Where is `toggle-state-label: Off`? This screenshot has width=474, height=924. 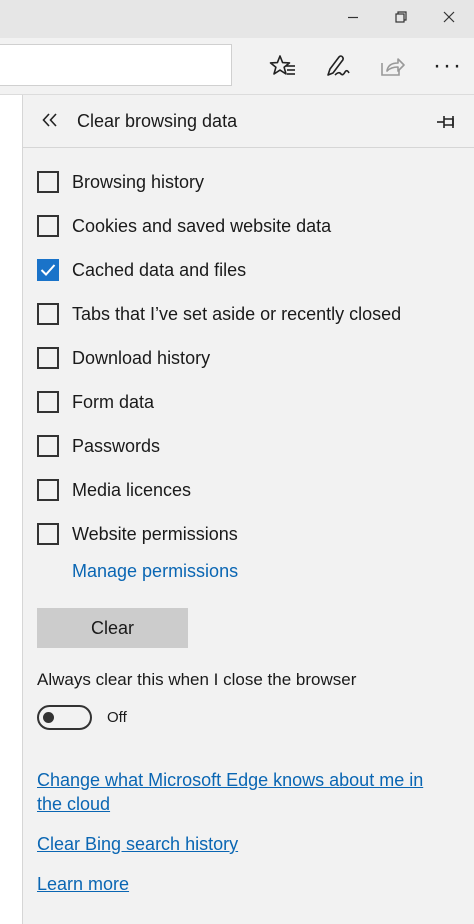
toggle-state-label: Off is located at coordinates (117, 717).